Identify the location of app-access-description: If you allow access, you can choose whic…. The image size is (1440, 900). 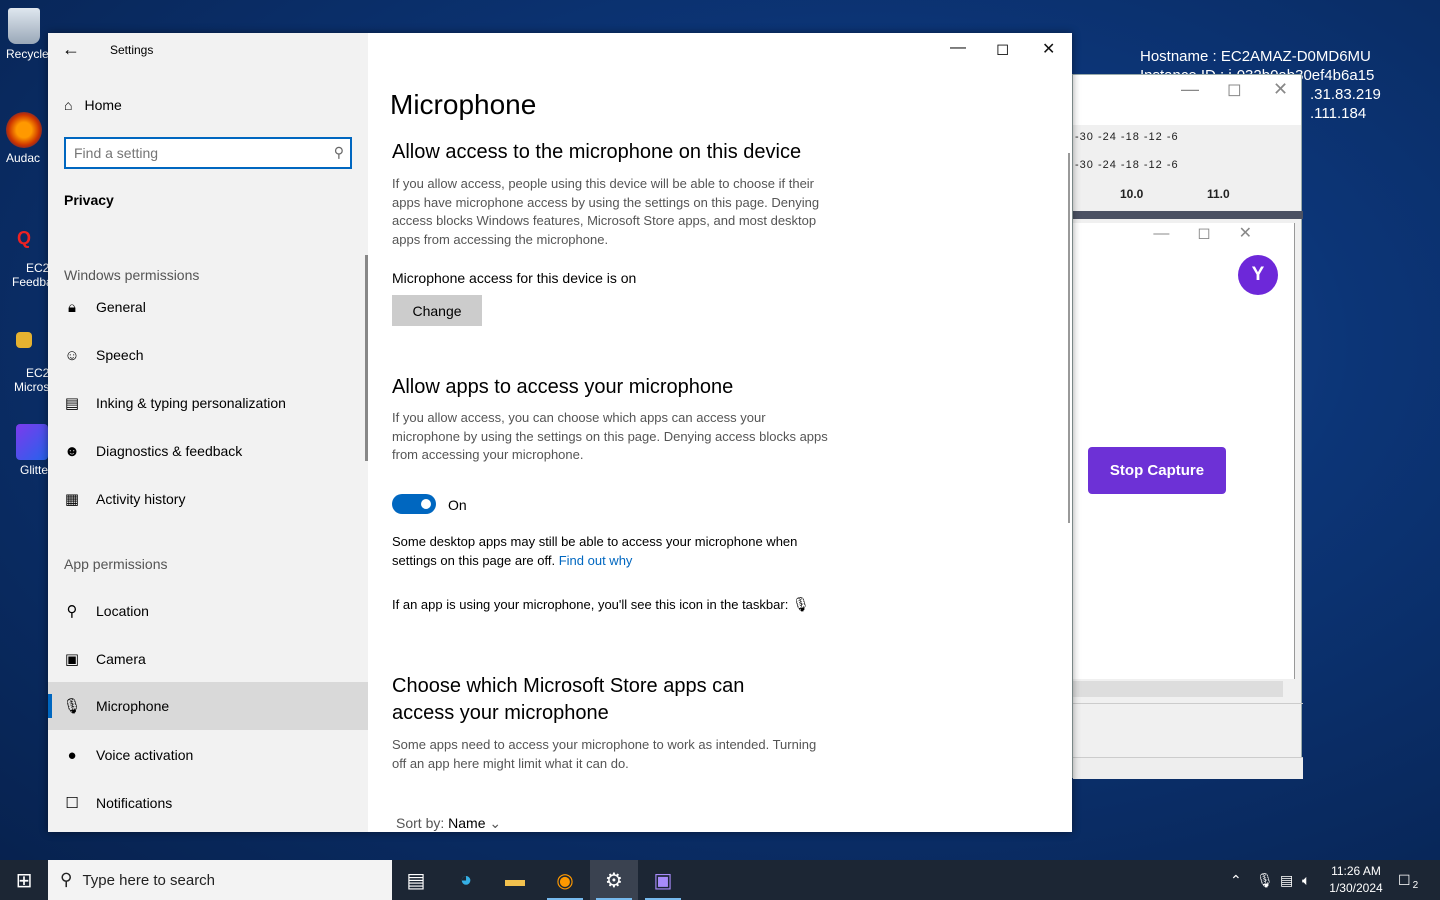
(610, 436).